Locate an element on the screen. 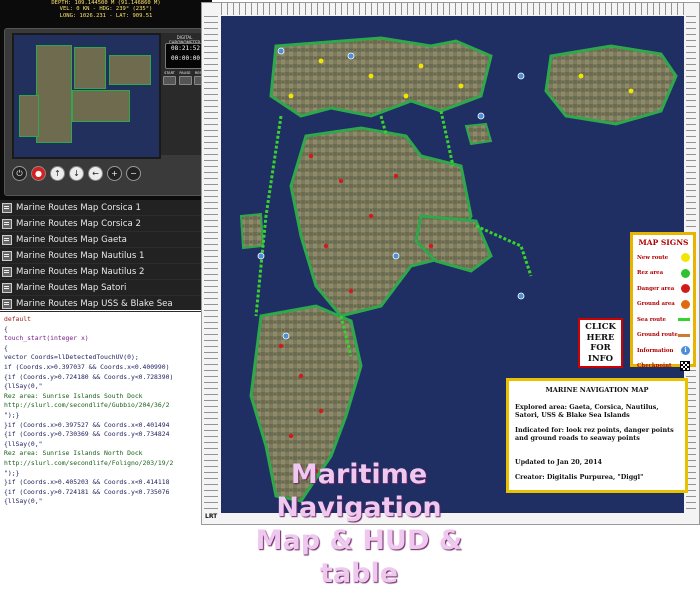 The width and height of the screenshot is (700, 590). legend-row: Ground area is located at coordinates (663, 305).